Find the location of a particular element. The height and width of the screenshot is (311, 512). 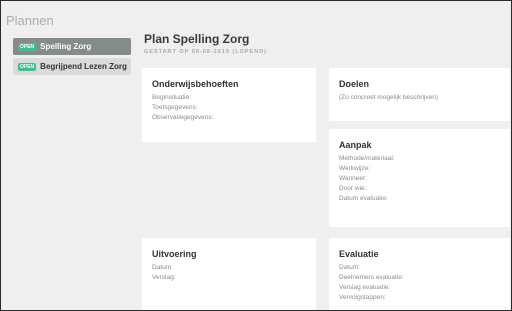

card-line: Beginsituatie: is located at coordinates (172, 97).